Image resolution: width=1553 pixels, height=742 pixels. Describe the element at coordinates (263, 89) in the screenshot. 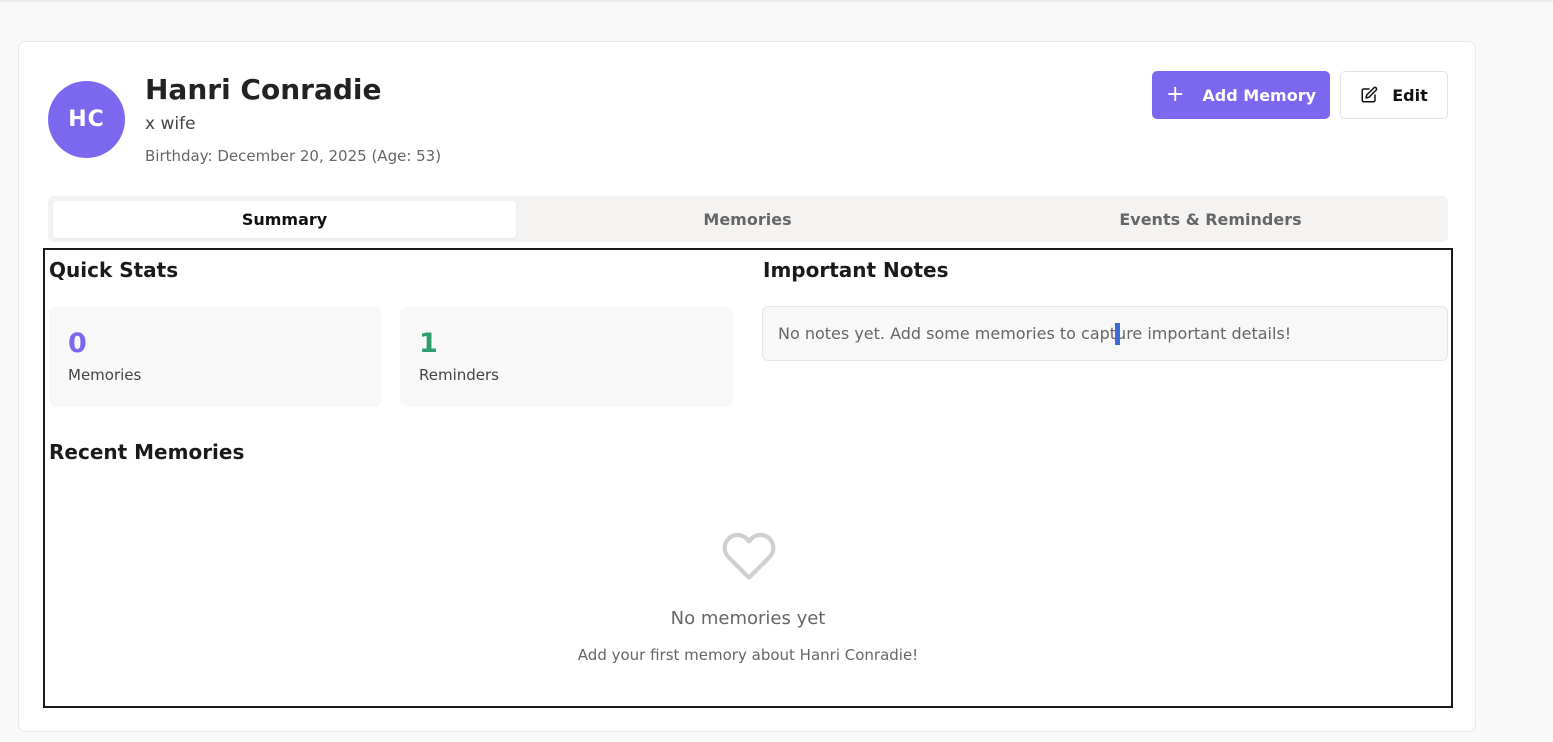

I see `profile-name: Hanri Conradie` at that location.